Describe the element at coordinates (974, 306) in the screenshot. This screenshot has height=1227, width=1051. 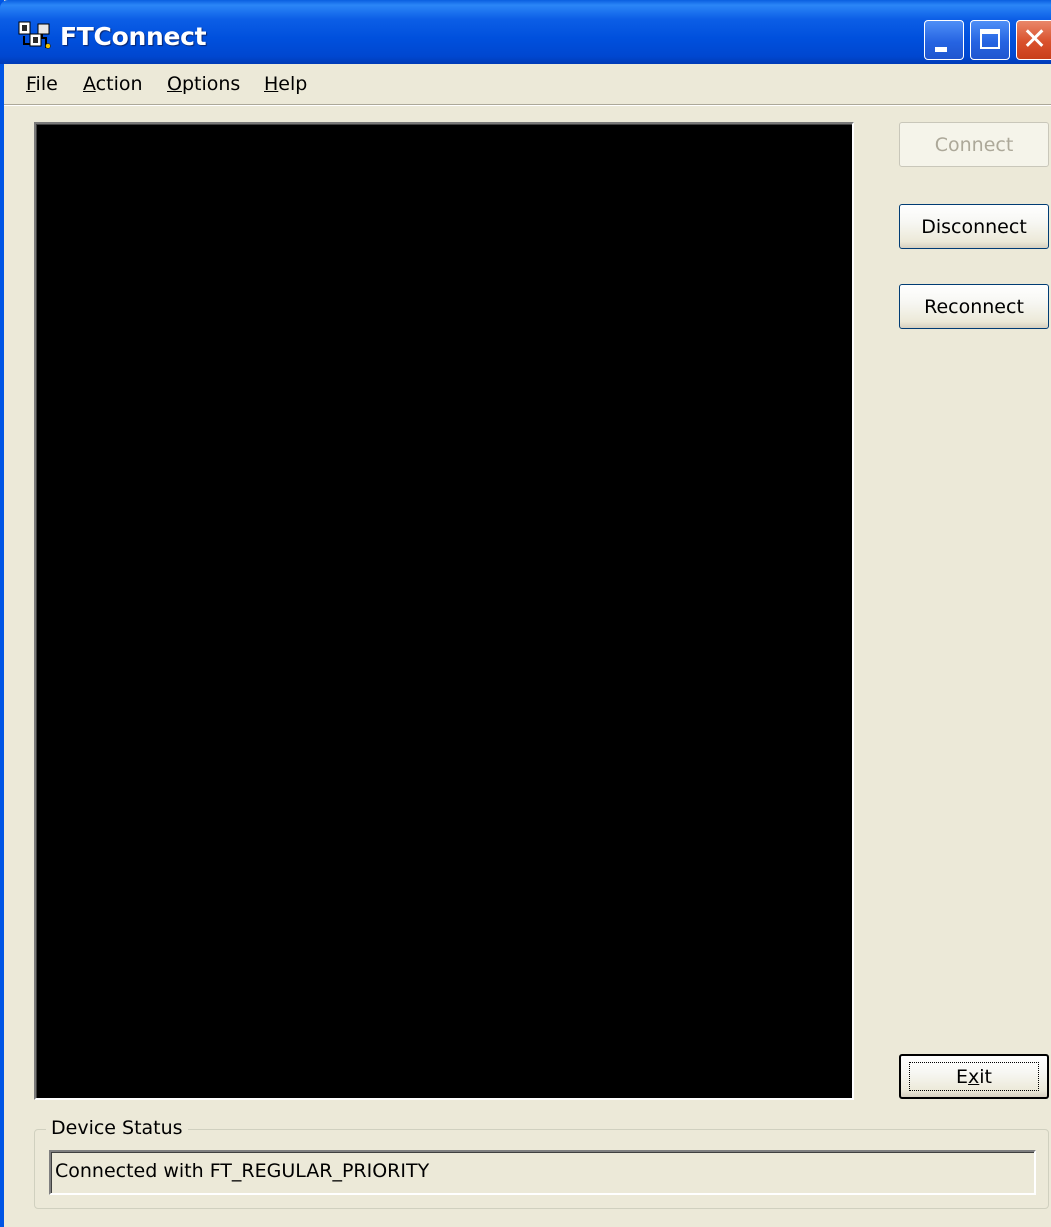
I see `reconnect-button: Reconnect` at that location.